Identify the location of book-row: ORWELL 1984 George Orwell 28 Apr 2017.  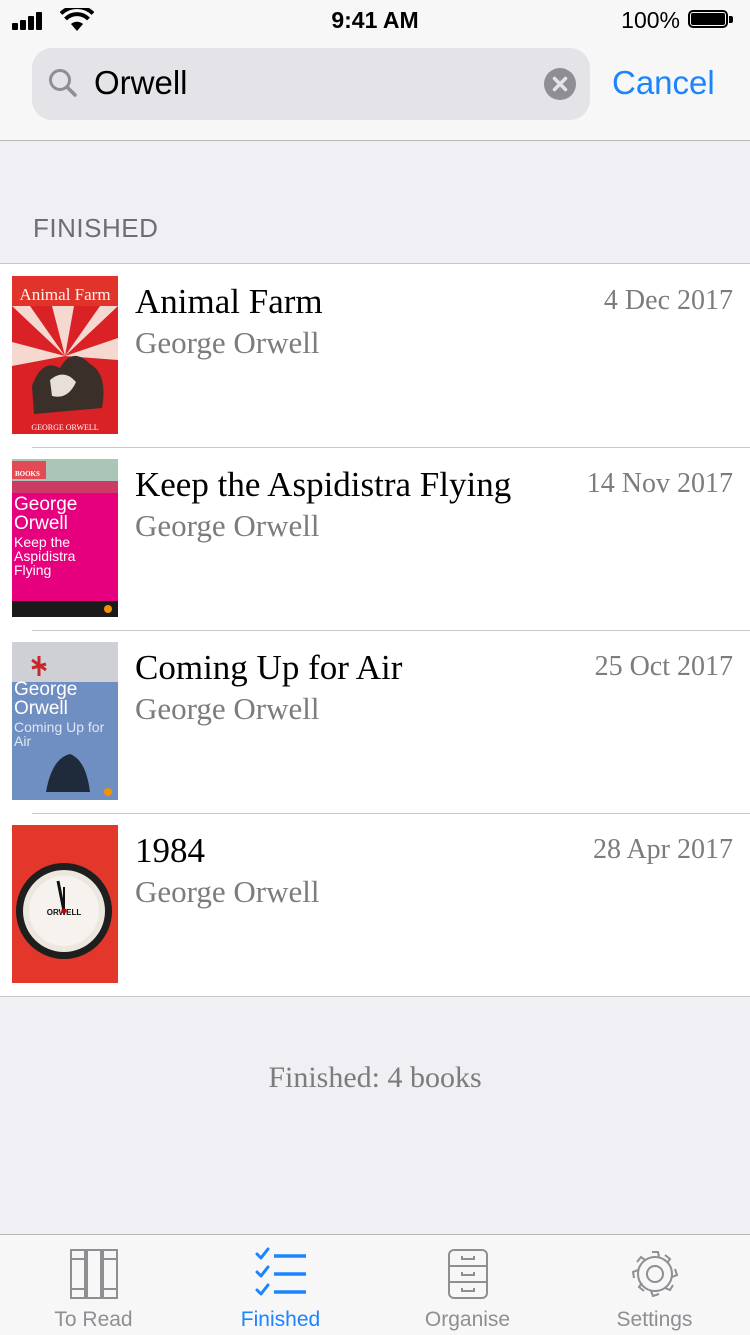
(375, 904).